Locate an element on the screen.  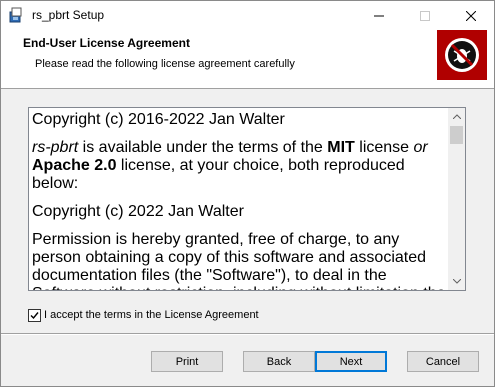
vertical-scrollbar is located at coordinates (456, 199).